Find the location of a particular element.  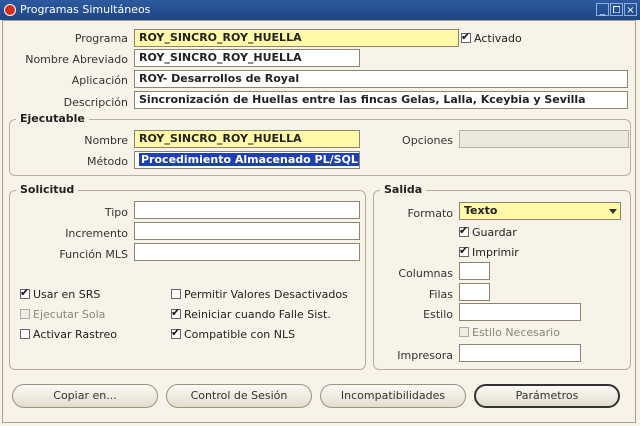

reiniciar-checkbox: Reiniciar cuando Falle Sist. is located at coordinates (251, 313).